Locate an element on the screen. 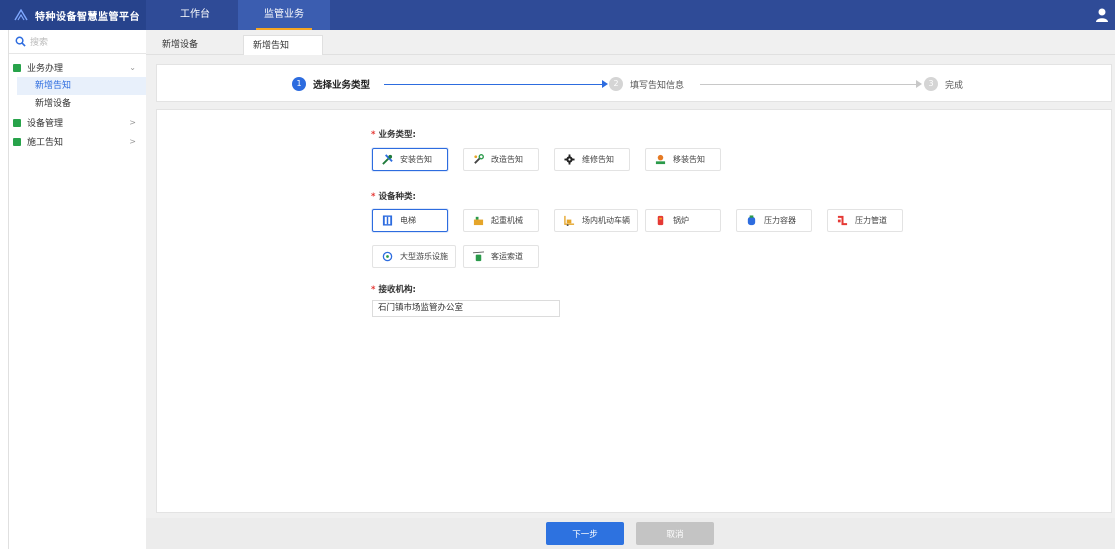  option-label: 大型游乐设施 is located at coordinates (424, 256).